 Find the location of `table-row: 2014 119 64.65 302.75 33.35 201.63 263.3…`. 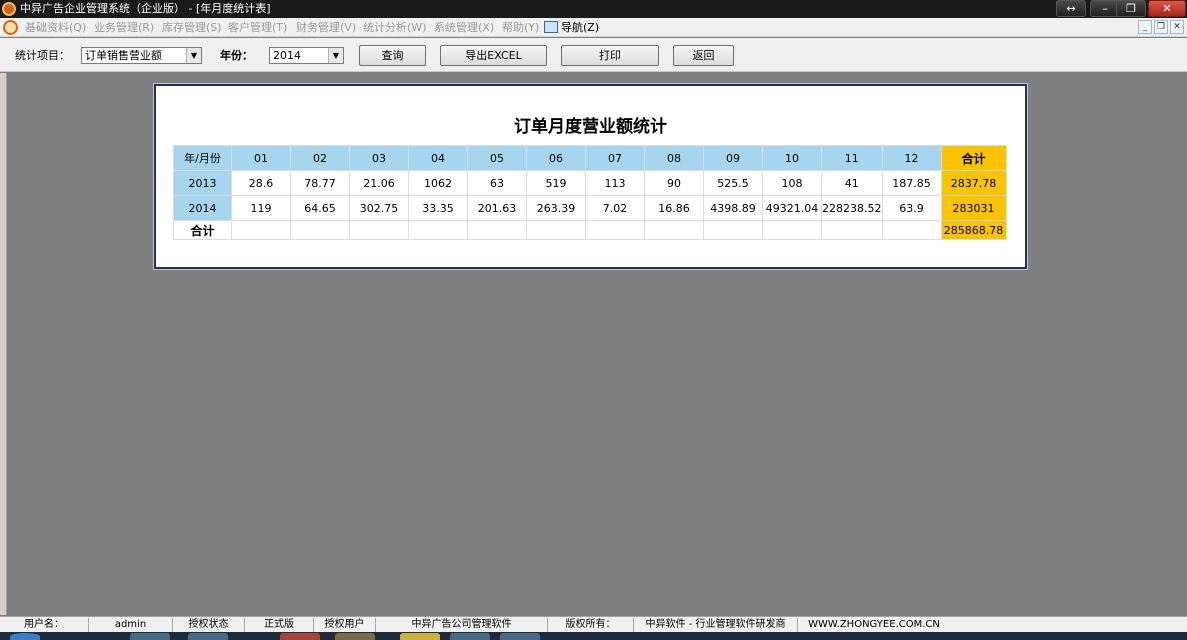

table-row: 2014 119 64.65 302.75 33.35 201.63 263.3… is located at coordinates (590, 208).